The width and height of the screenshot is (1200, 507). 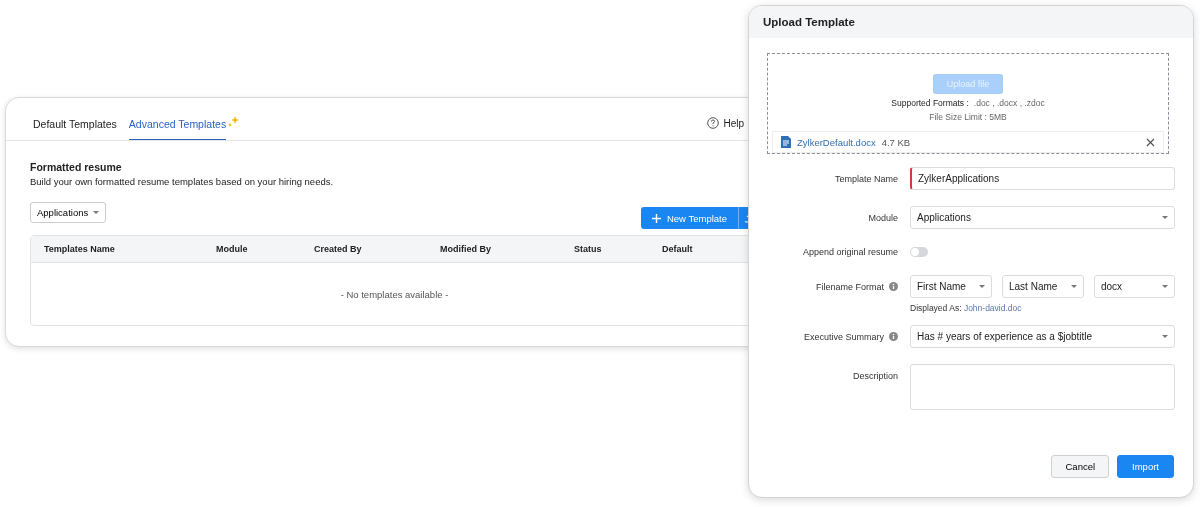 What do you see at coordinates (919, 252) in the screenshot?
I see `toggle-switch` at bounding box center [919, 252].